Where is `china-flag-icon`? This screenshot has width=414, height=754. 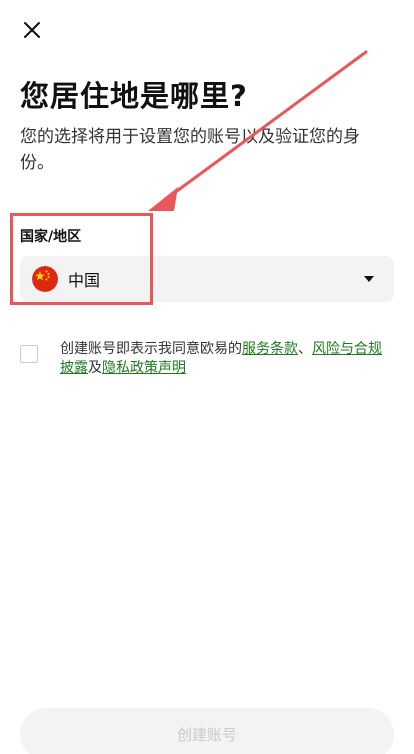
china-flag-icon is located at coordinates (45, 279).